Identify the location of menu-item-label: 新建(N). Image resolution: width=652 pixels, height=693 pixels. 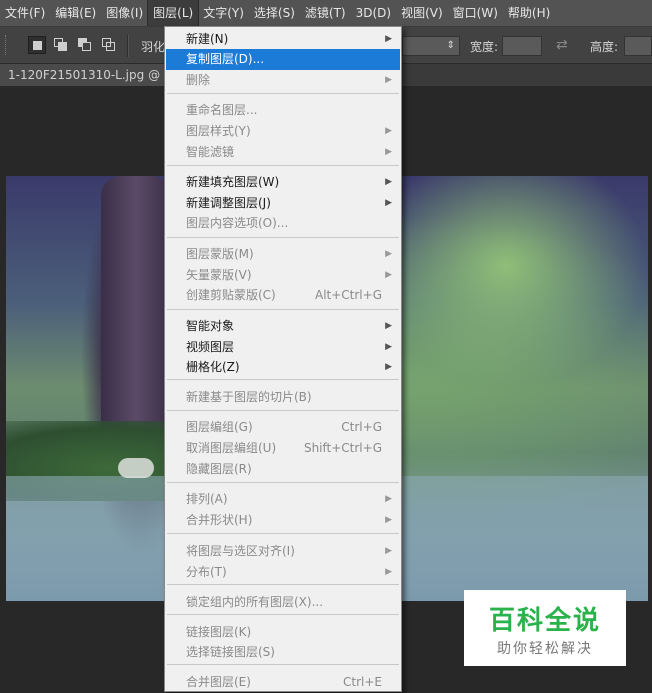
(207, 39).